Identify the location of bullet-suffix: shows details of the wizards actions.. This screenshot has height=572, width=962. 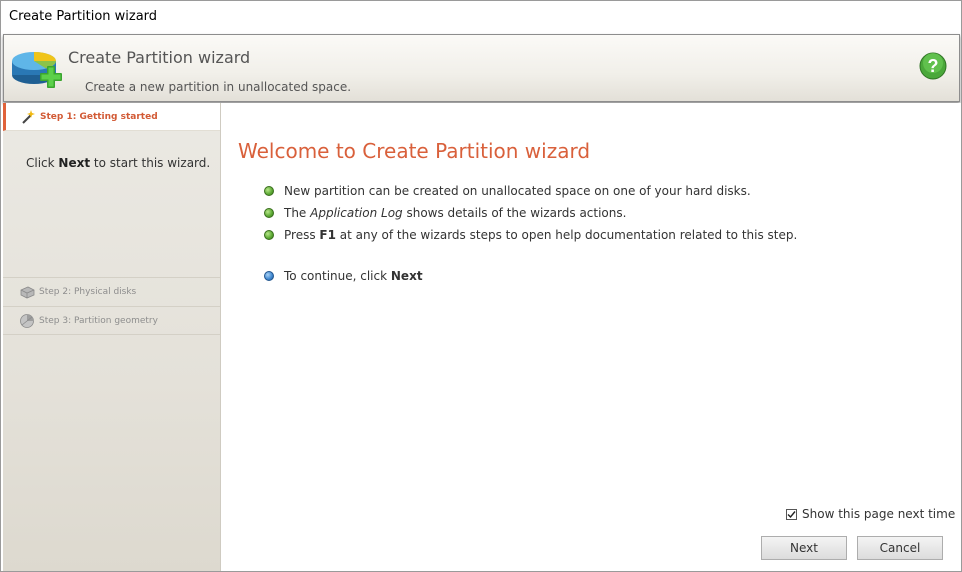
(514, 213).